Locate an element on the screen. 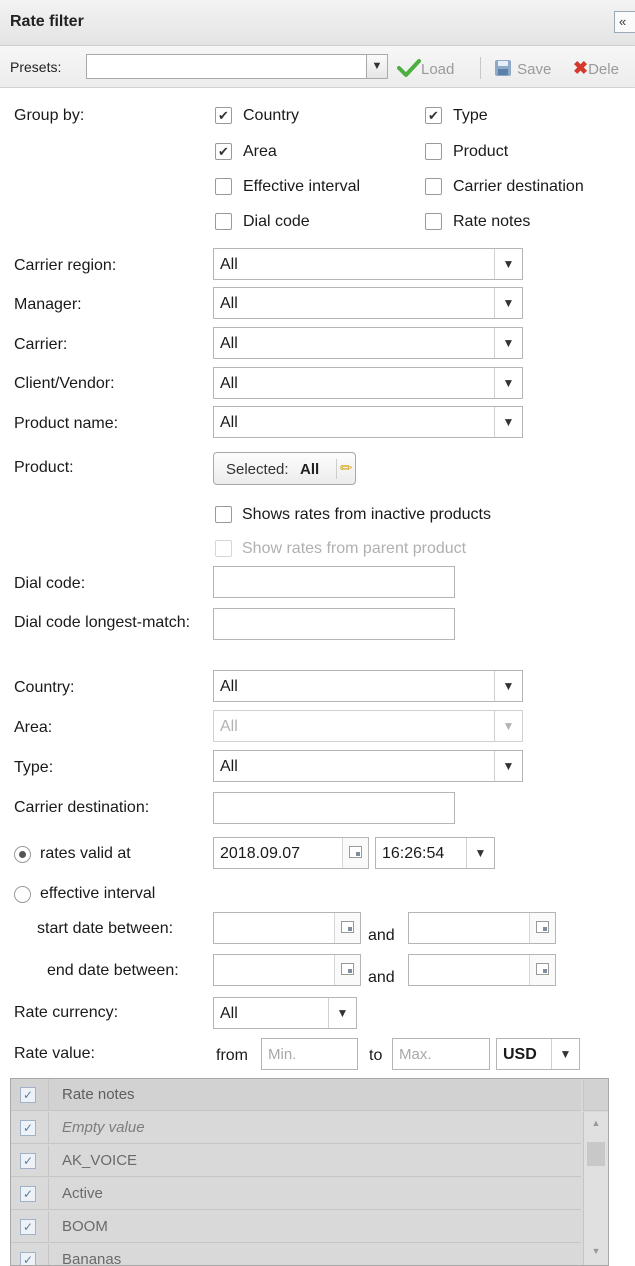 This screenshot has height=1266, width=635. row-label: Empty value is located at coordinates (103, 1127).